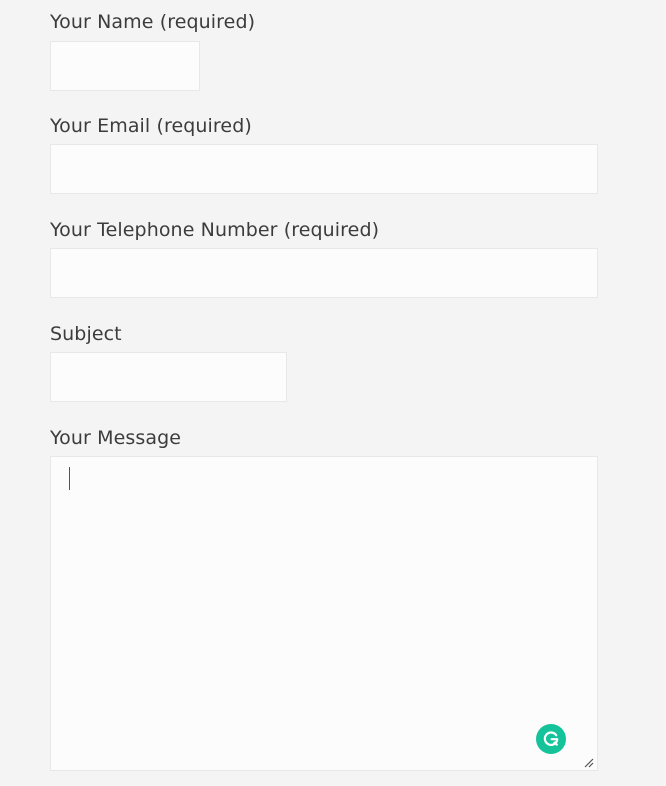 This screenshot has width=666, height=786. I want to click on subject-label: Subject, so click(86, 334).